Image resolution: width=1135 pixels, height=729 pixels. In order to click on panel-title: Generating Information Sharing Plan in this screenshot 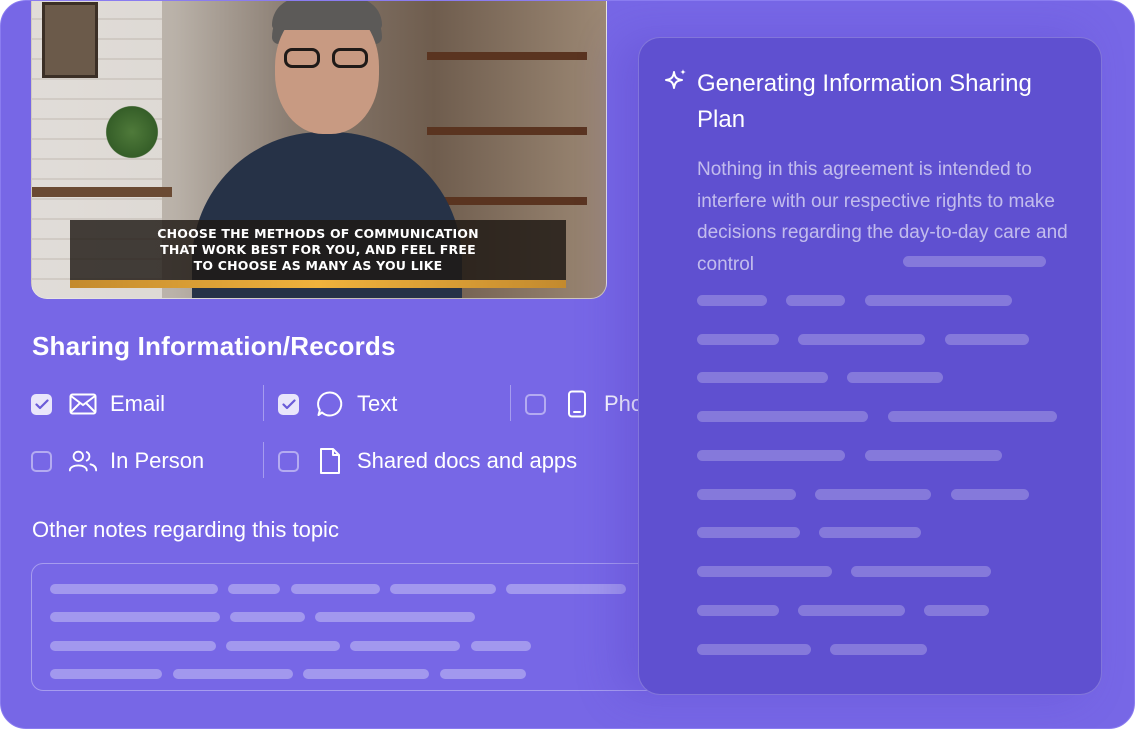, I will do `click(864, 101)`.